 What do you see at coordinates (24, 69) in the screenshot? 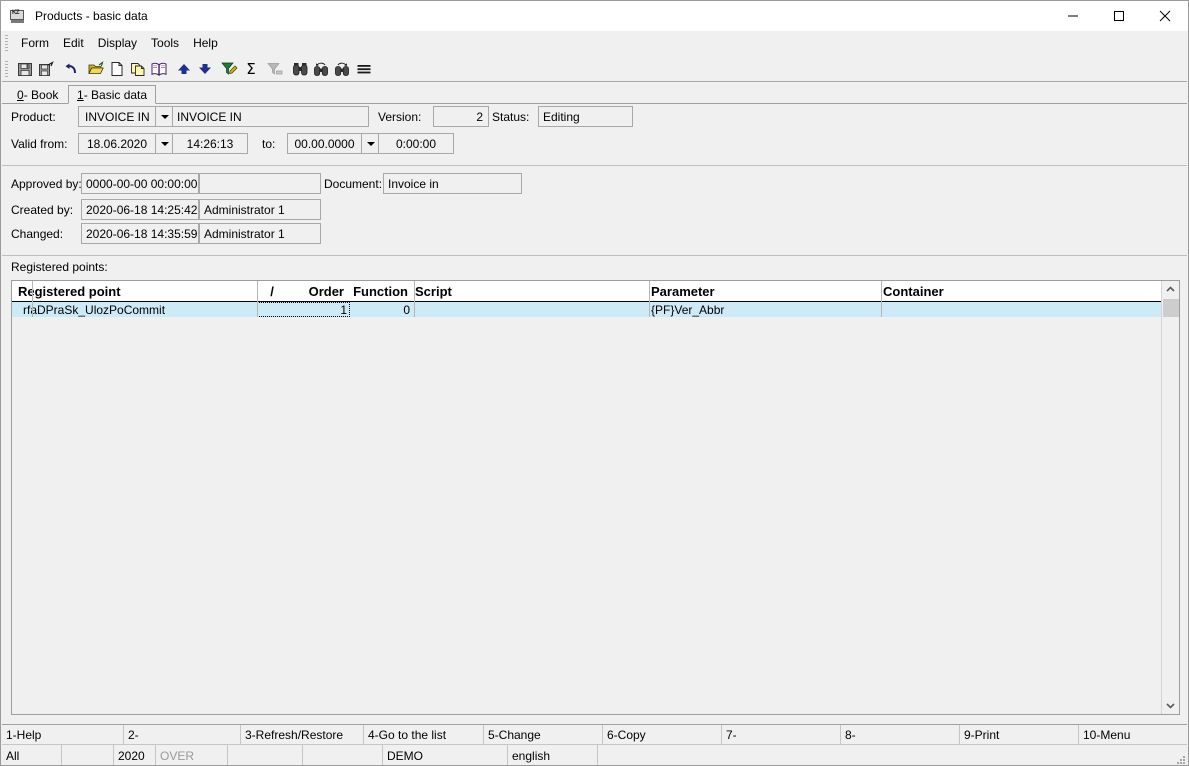
I see `save-icon` at bounding box center [24, 69].